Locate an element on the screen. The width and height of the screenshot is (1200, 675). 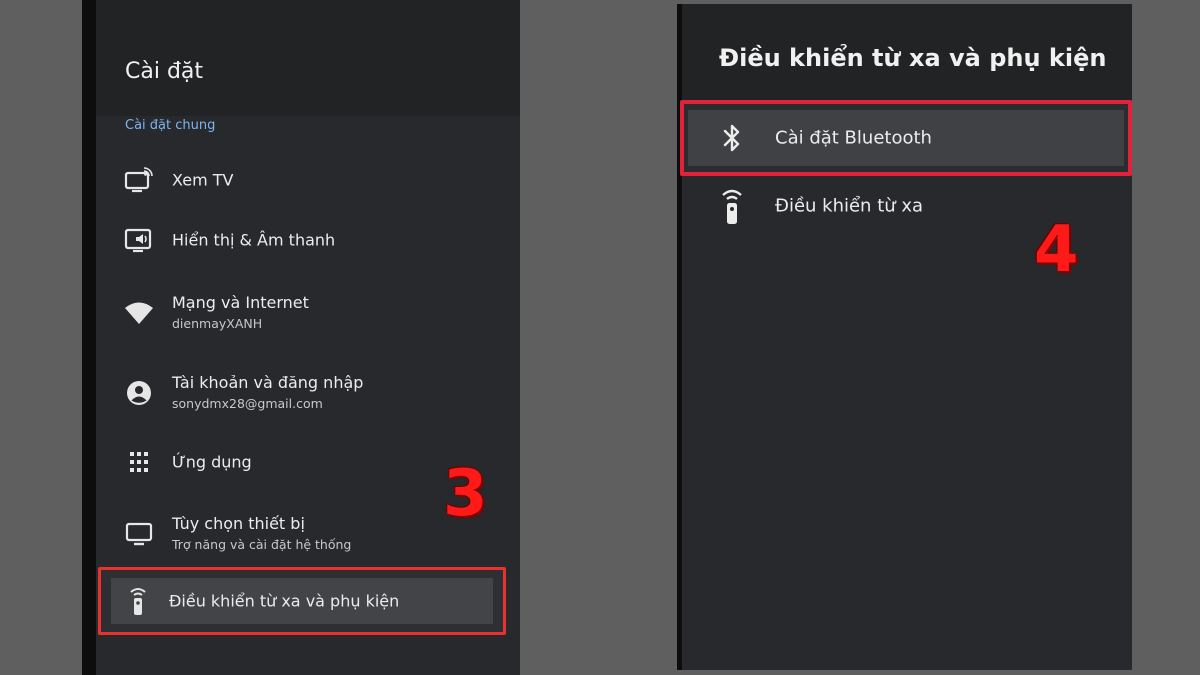
menu-item-label: Cài đặt Bluetooth is located at coordinates (853, 138).